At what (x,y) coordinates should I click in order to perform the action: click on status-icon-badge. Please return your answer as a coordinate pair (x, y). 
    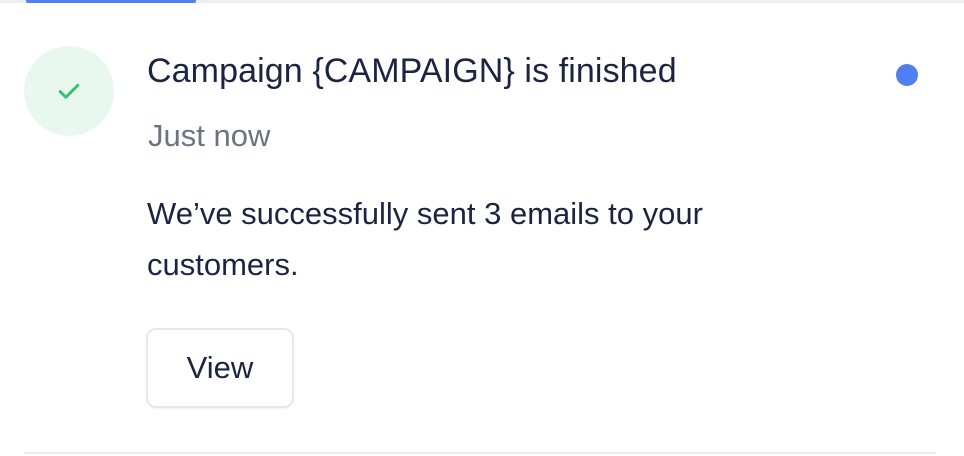
    Looking at the image, I should click on (69, 91).